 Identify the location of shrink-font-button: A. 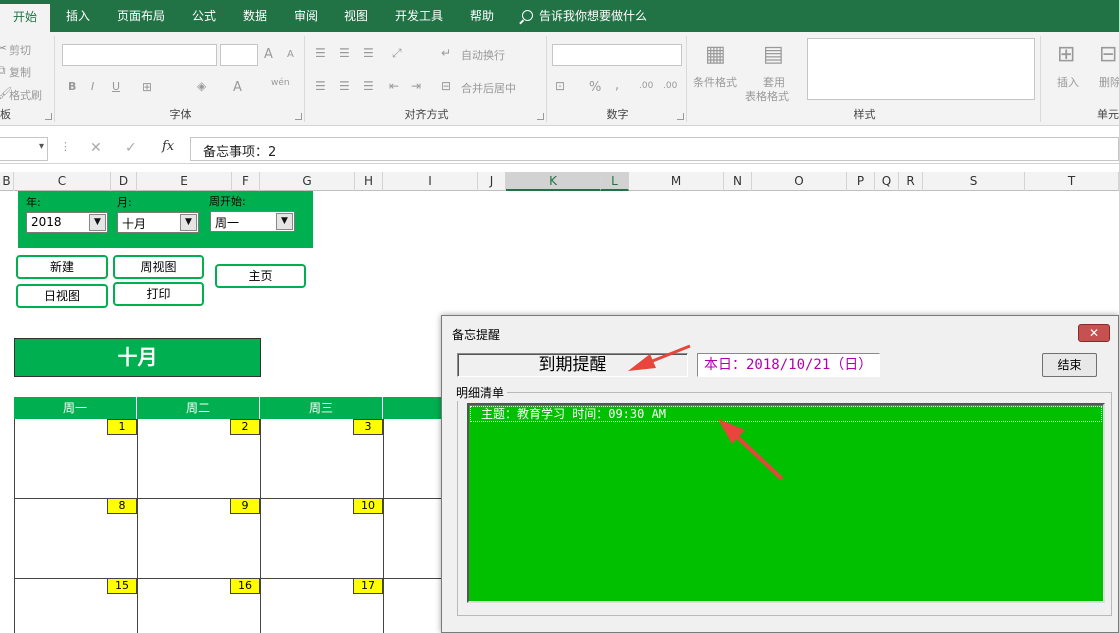
(290, 54).